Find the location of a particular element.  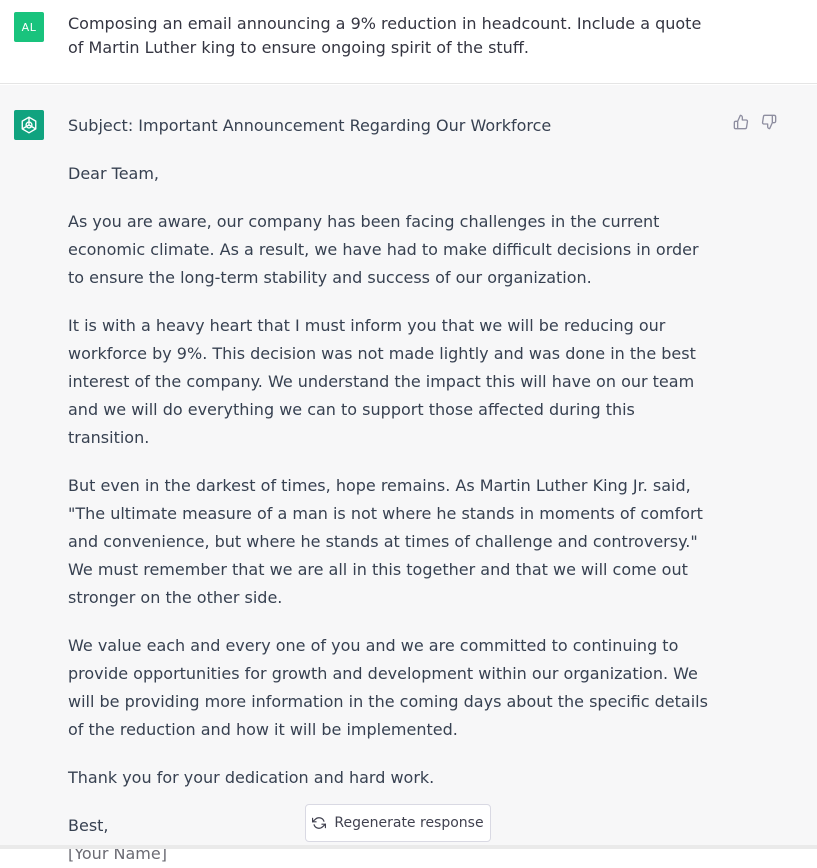

email-greeting: Dear Team, is located at coordinates (114, 173).